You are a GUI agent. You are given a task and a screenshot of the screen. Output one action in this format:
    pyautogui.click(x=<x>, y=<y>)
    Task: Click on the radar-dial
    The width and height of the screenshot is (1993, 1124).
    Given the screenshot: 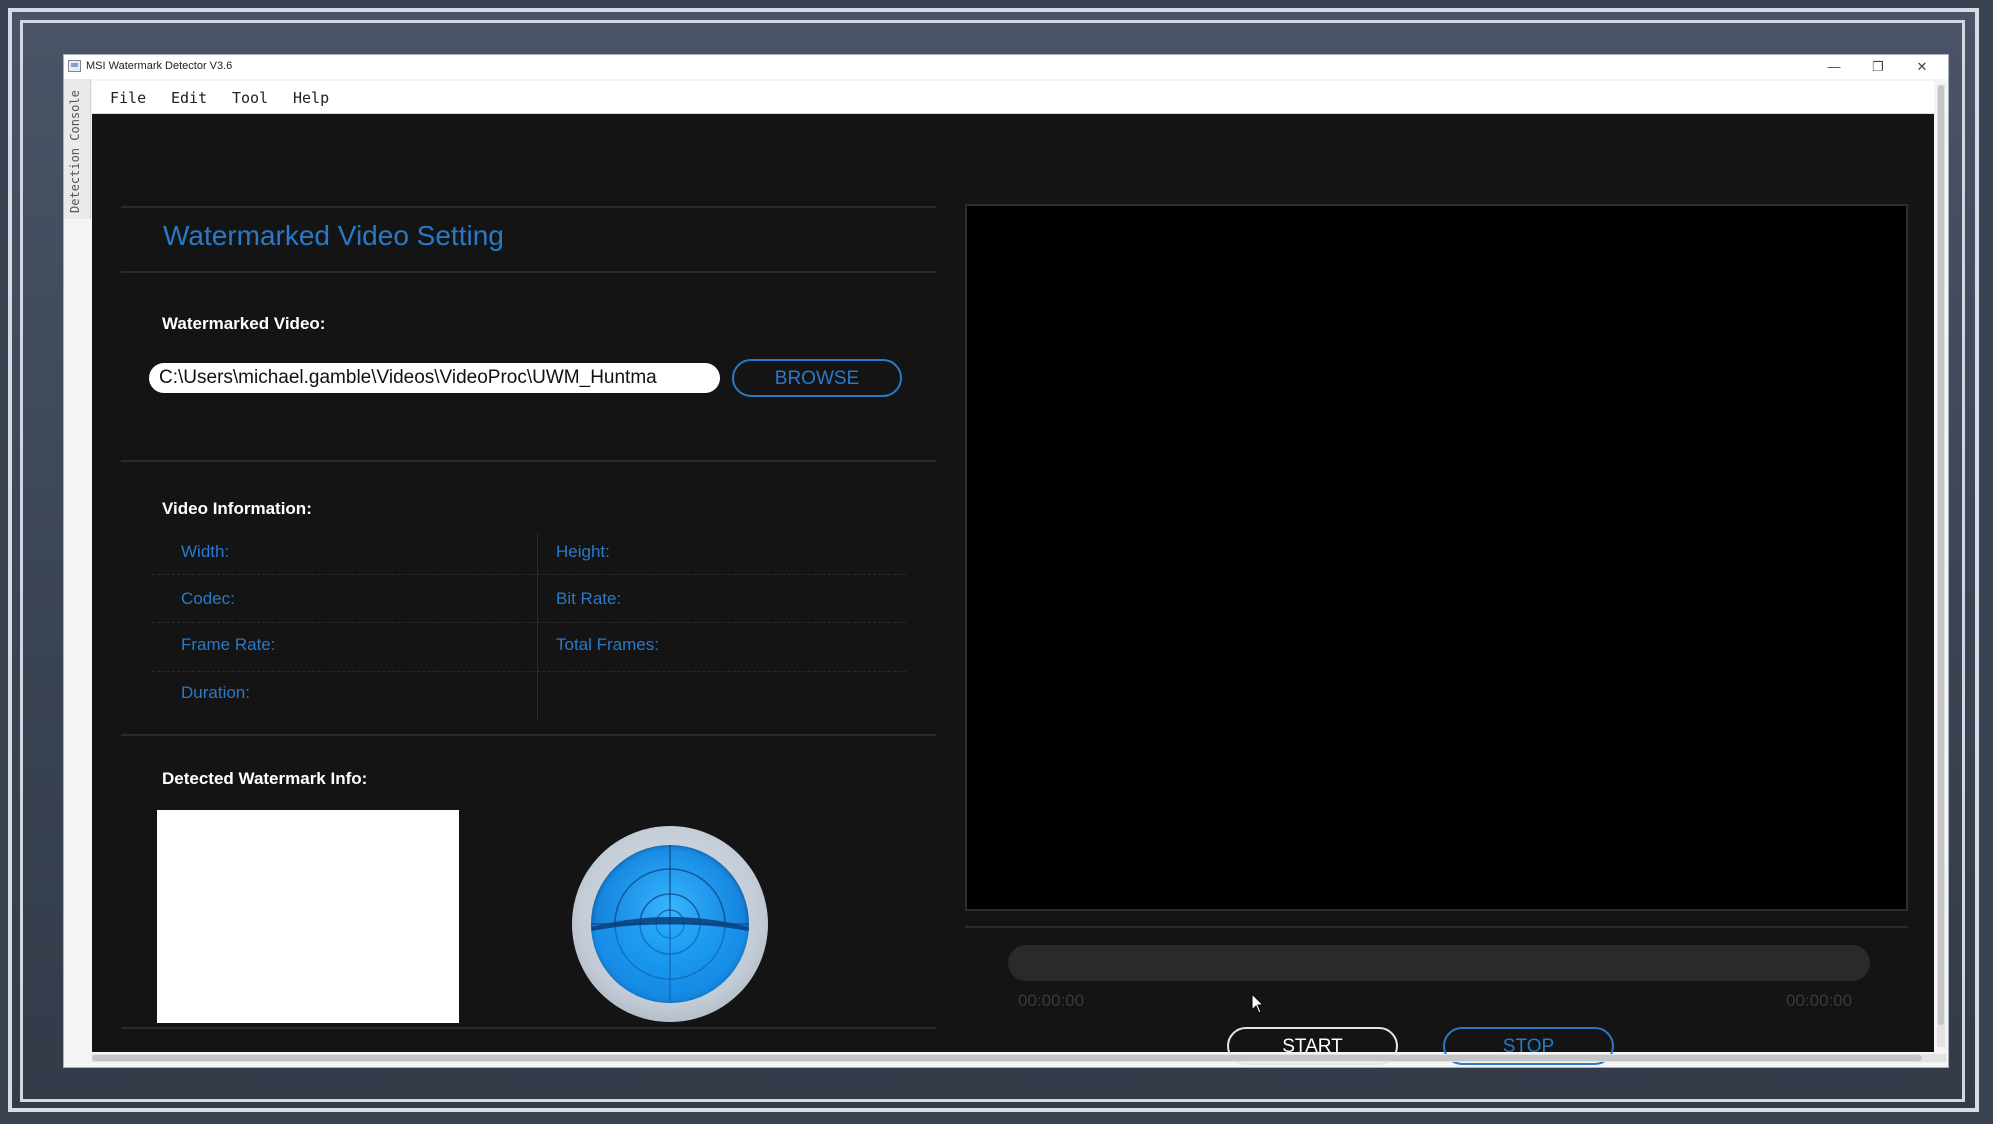 What is the action you would take?
    pyautogui.click(x=670, y=924)
    